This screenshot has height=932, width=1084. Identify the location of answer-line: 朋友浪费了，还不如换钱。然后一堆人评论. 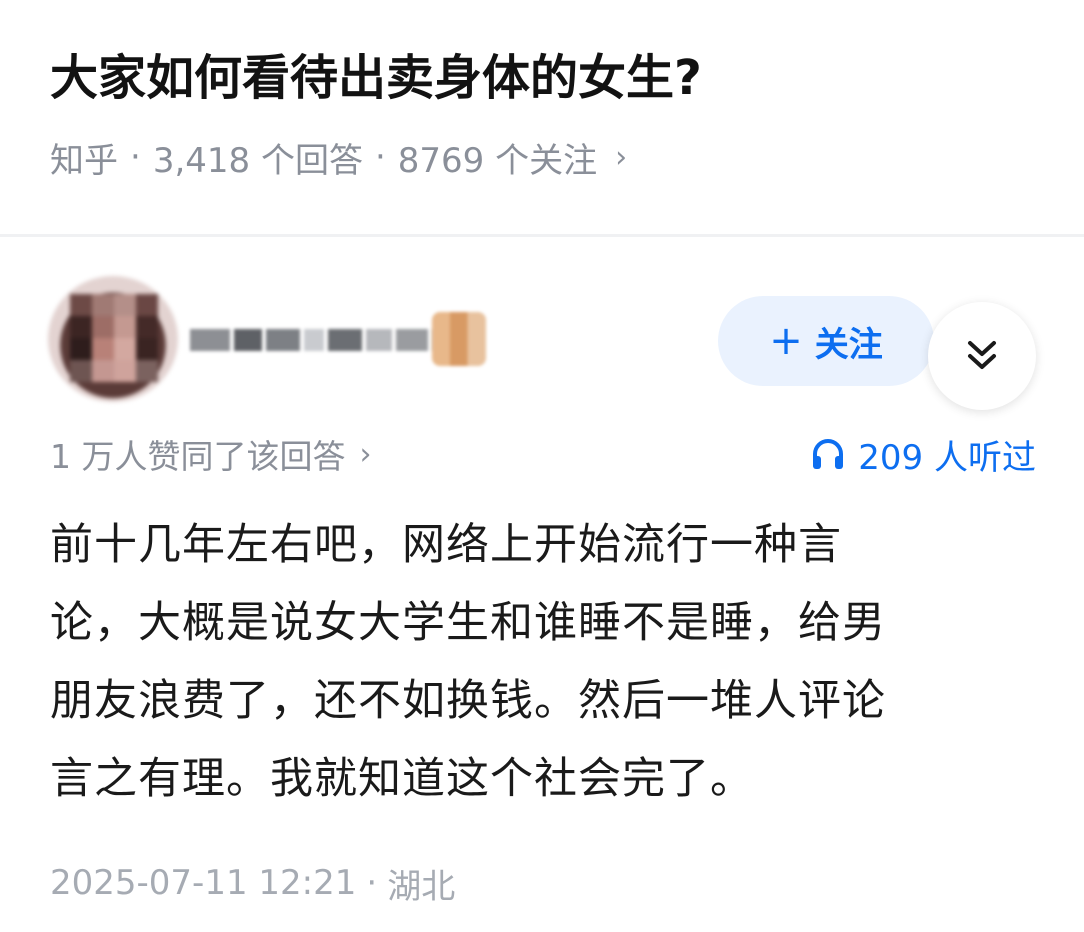
(468, 701).